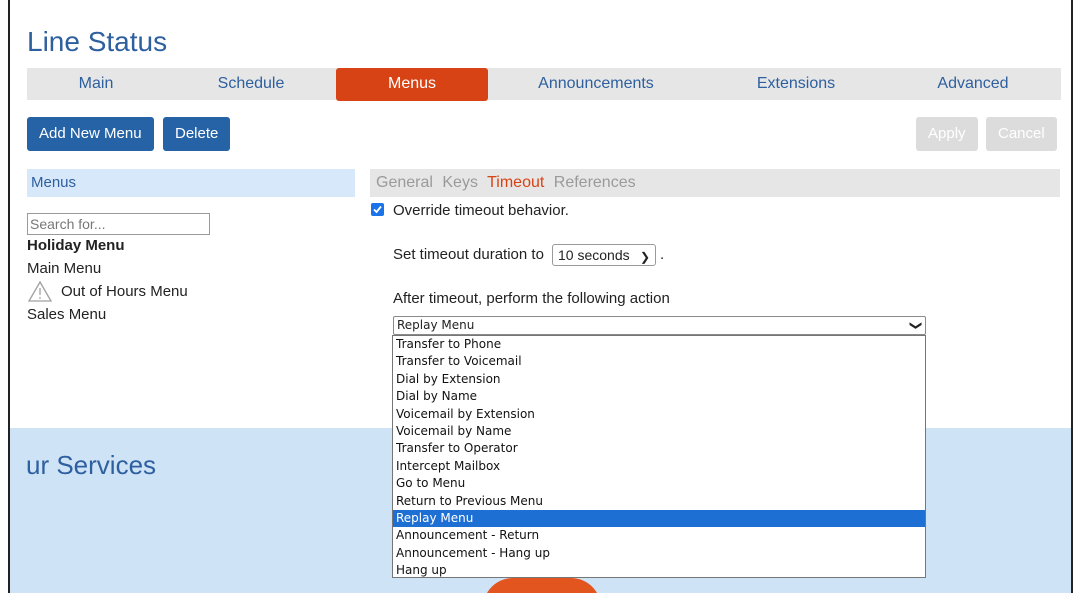 Image resolution: width=1073 pixels, height=593 pixels. Describe the element at coordinates (796, 84) in the screenshot. I see `tab-extensions: Extensions` at that location.